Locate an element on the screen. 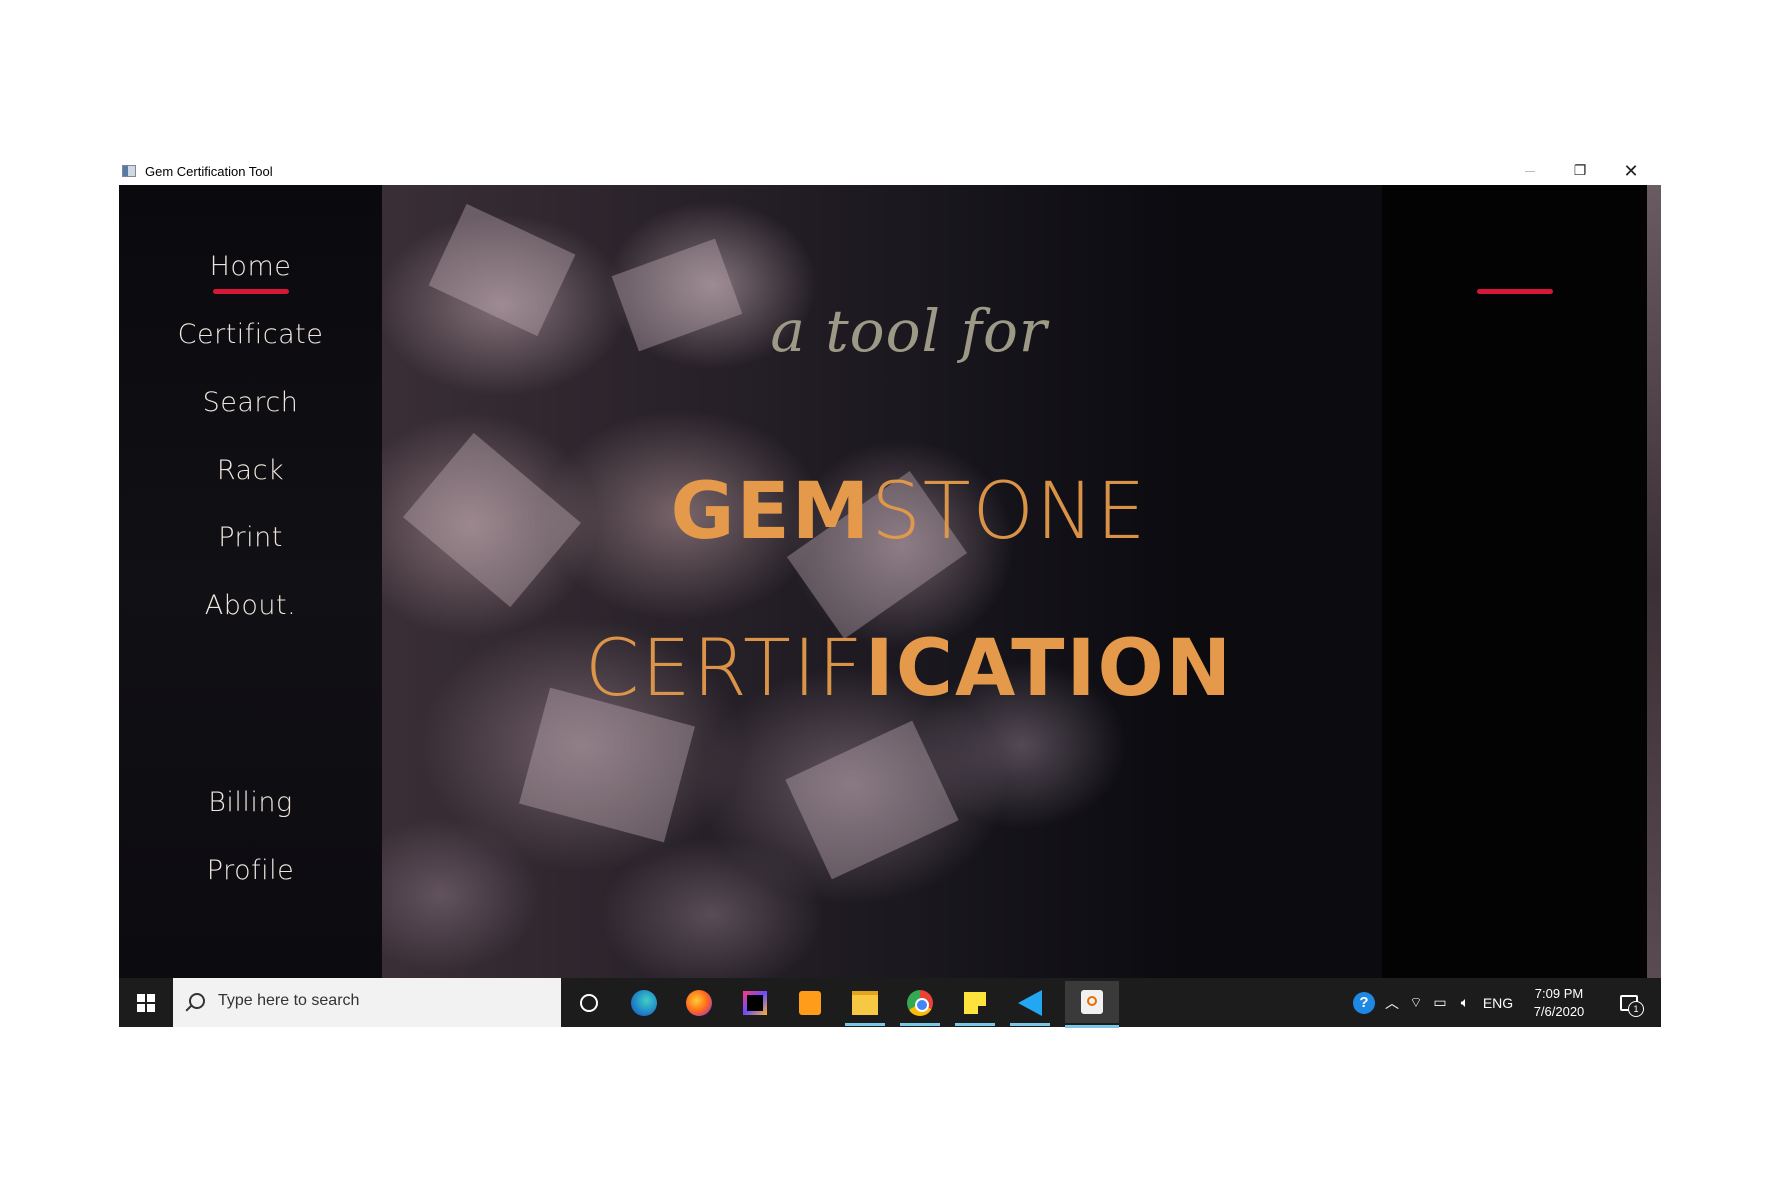  clock-date: 7/6/2020 is located at coordinates (1559, 1011).